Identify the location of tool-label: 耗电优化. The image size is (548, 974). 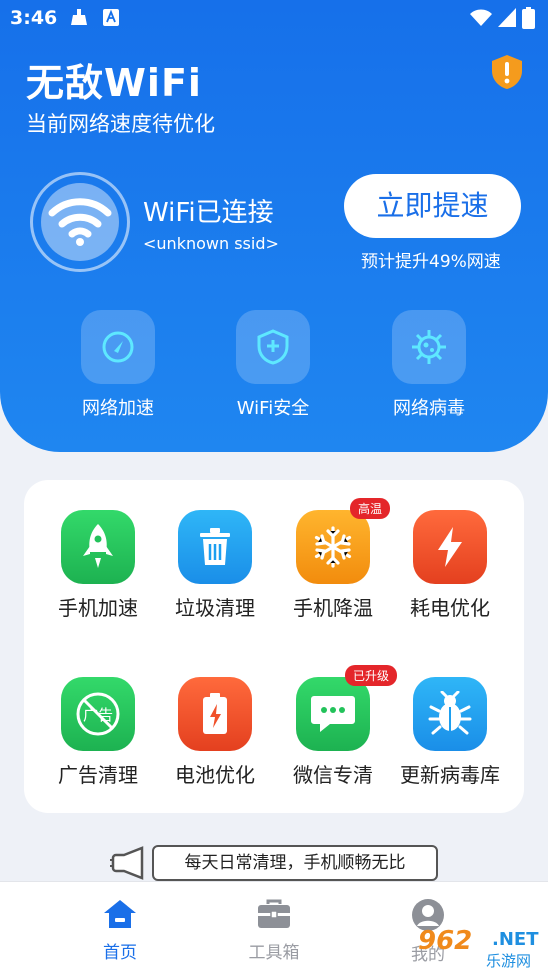
(450, 608).